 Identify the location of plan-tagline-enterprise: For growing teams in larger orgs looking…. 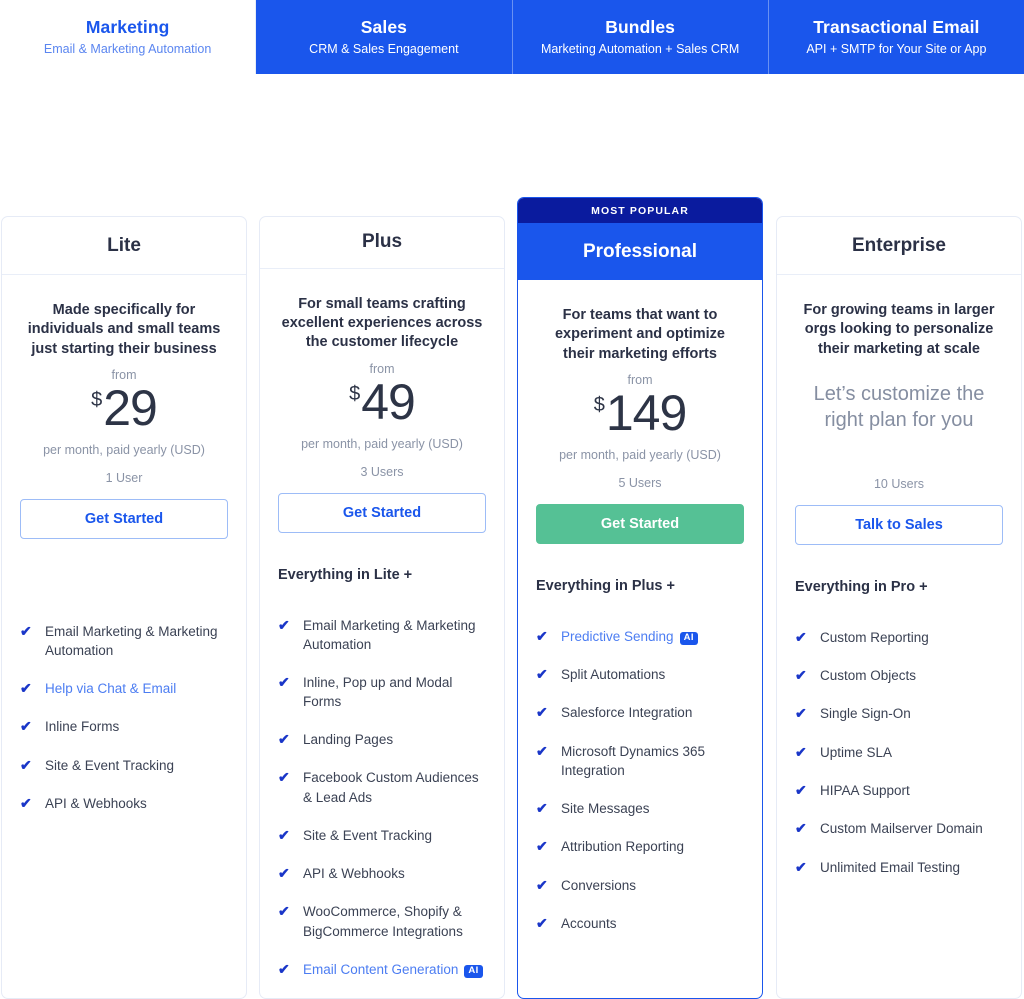
(899, 329).